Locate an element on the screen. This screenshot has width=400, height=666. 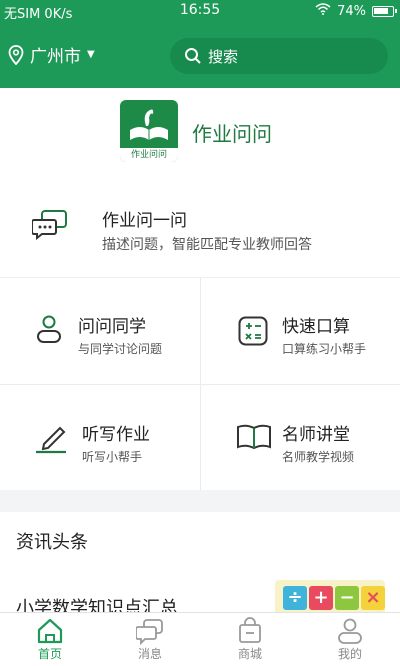
ask-subtitle: 描述问题，智能匹配专业教师回答 is located at coordinates (207, 245).